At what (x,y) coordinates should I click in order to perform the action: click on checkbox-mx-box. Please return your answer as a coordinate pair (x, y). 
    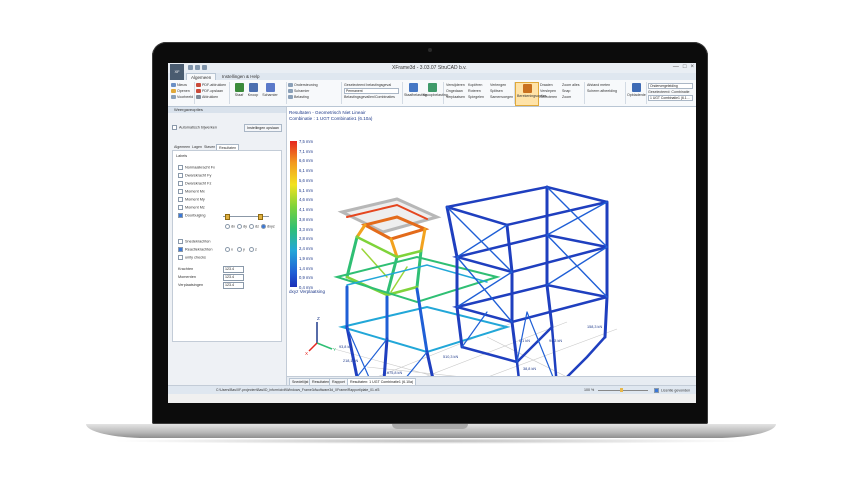
    Looking at the image, I should click on (180, 191).